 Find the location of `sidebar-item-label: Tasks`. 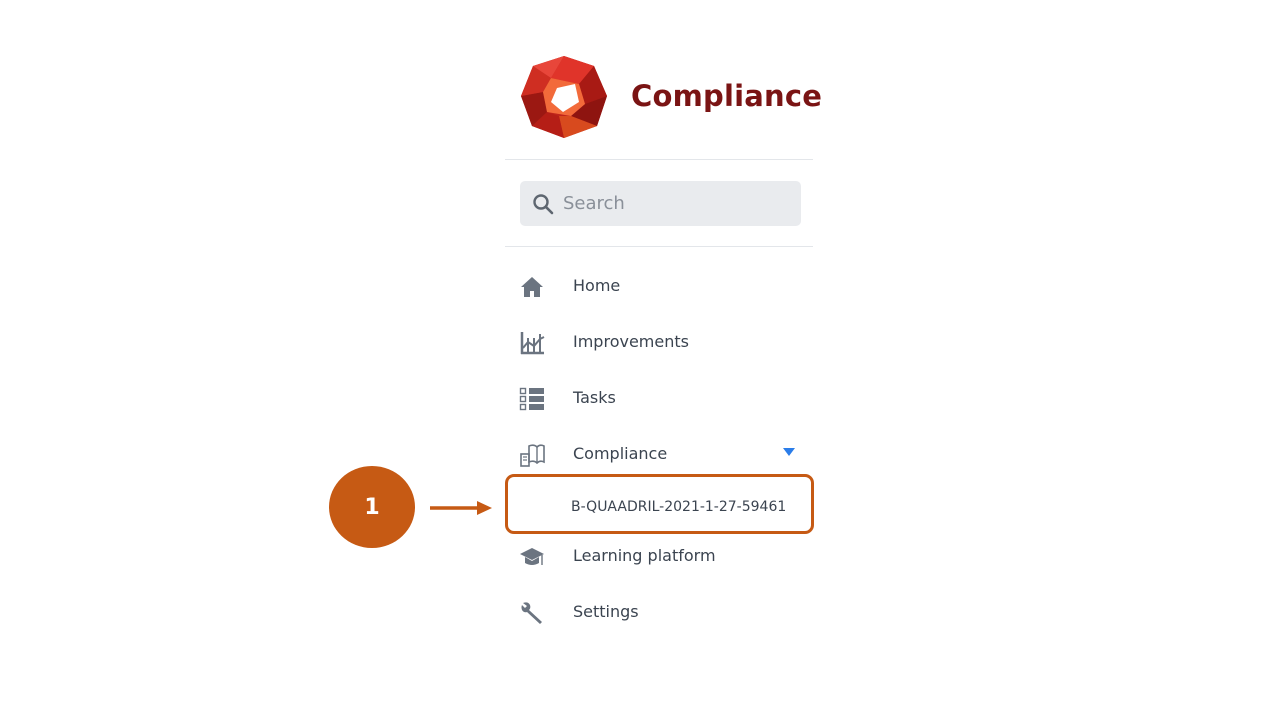

sidebar-item-label: Tasks is located at coordinates (594, 397).